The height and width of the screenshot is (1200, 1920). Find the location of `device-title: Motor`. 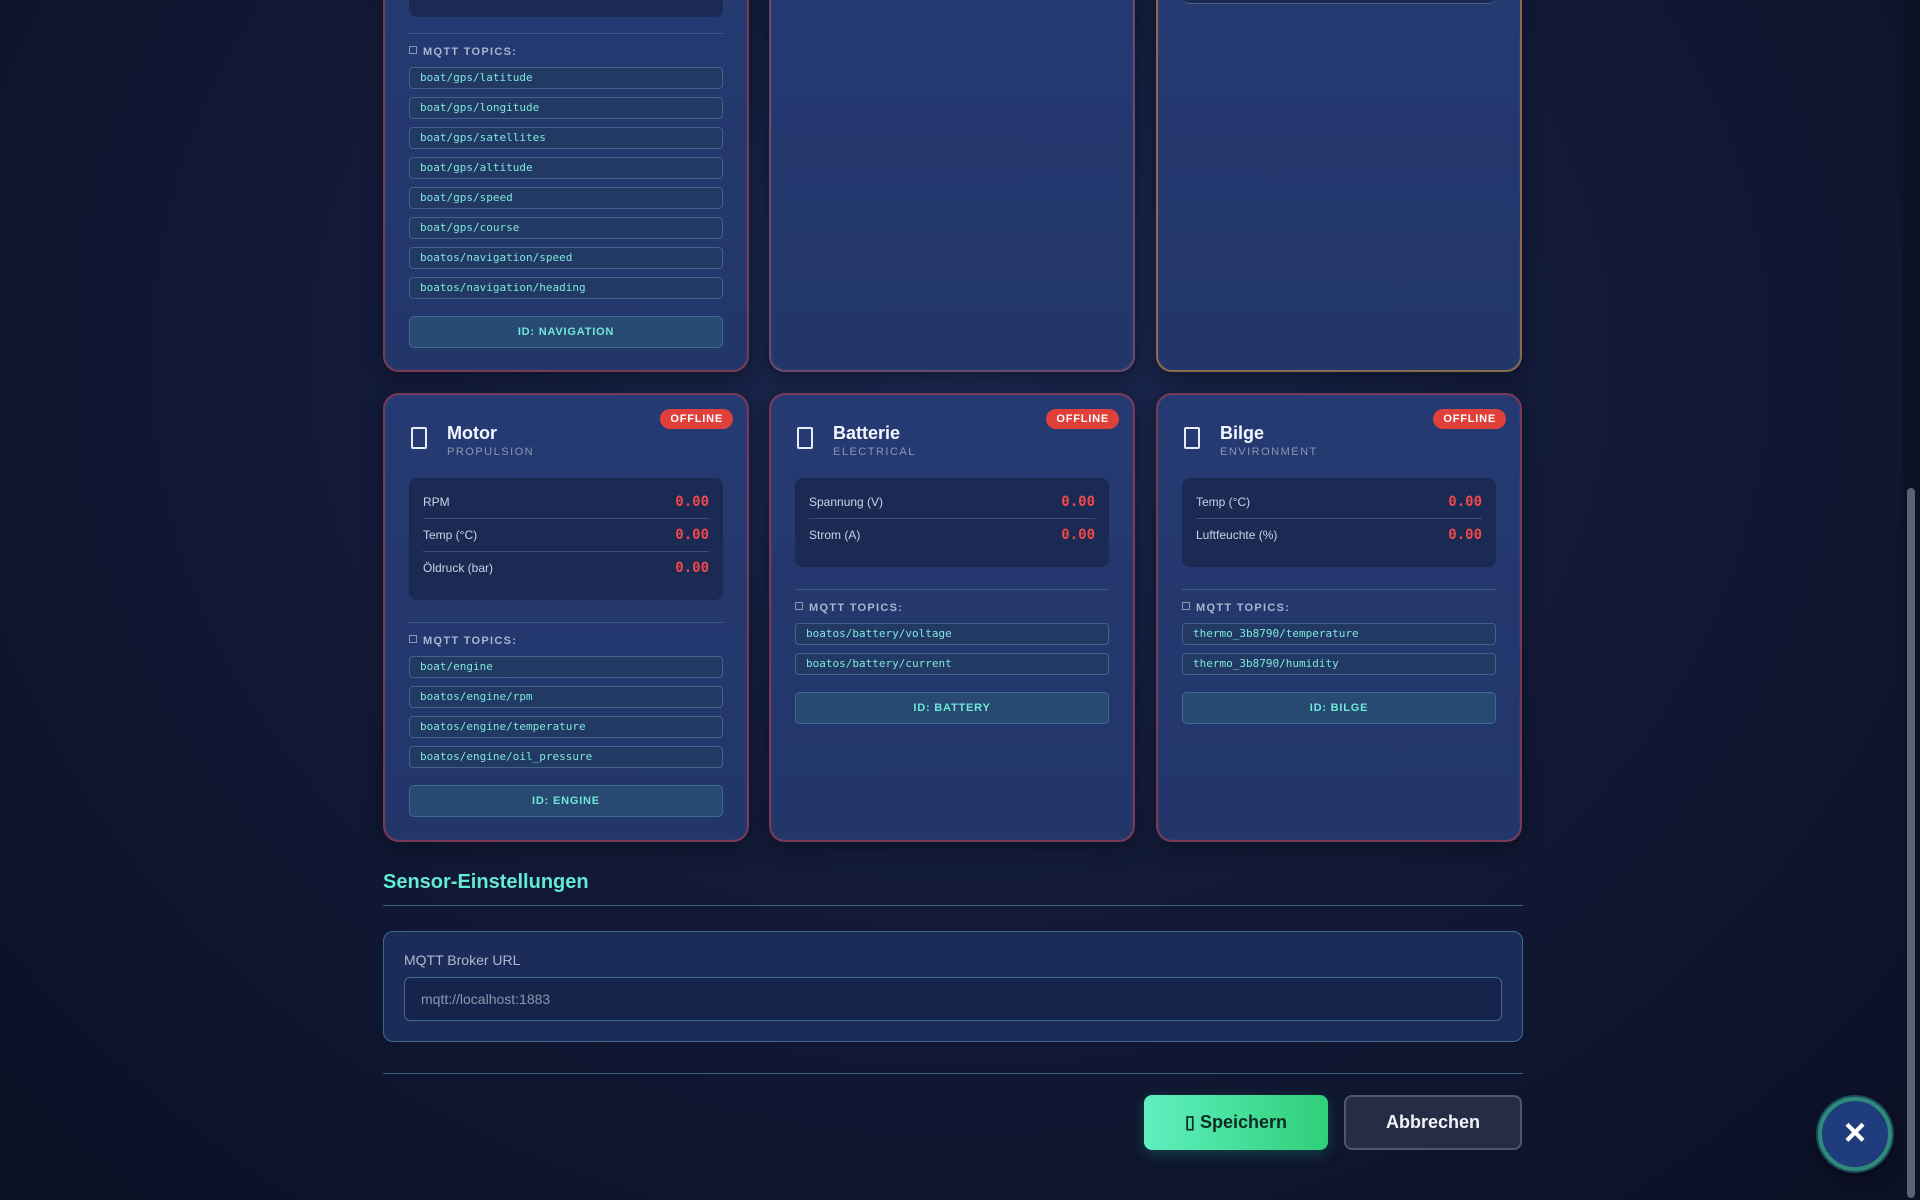

device-title: Motor is located at coordinates (472, 433).